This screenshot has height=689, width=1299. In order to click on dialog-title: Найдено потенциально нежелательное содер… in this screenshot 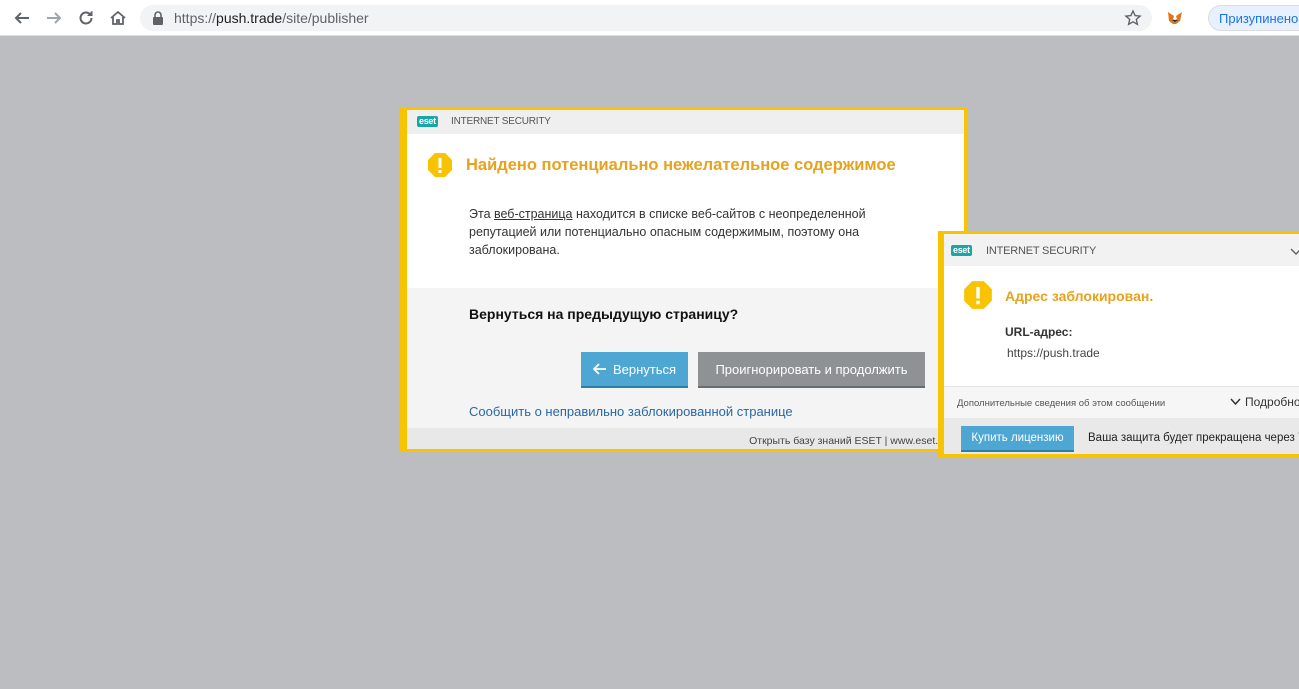, I will do `click(681, 165)`.